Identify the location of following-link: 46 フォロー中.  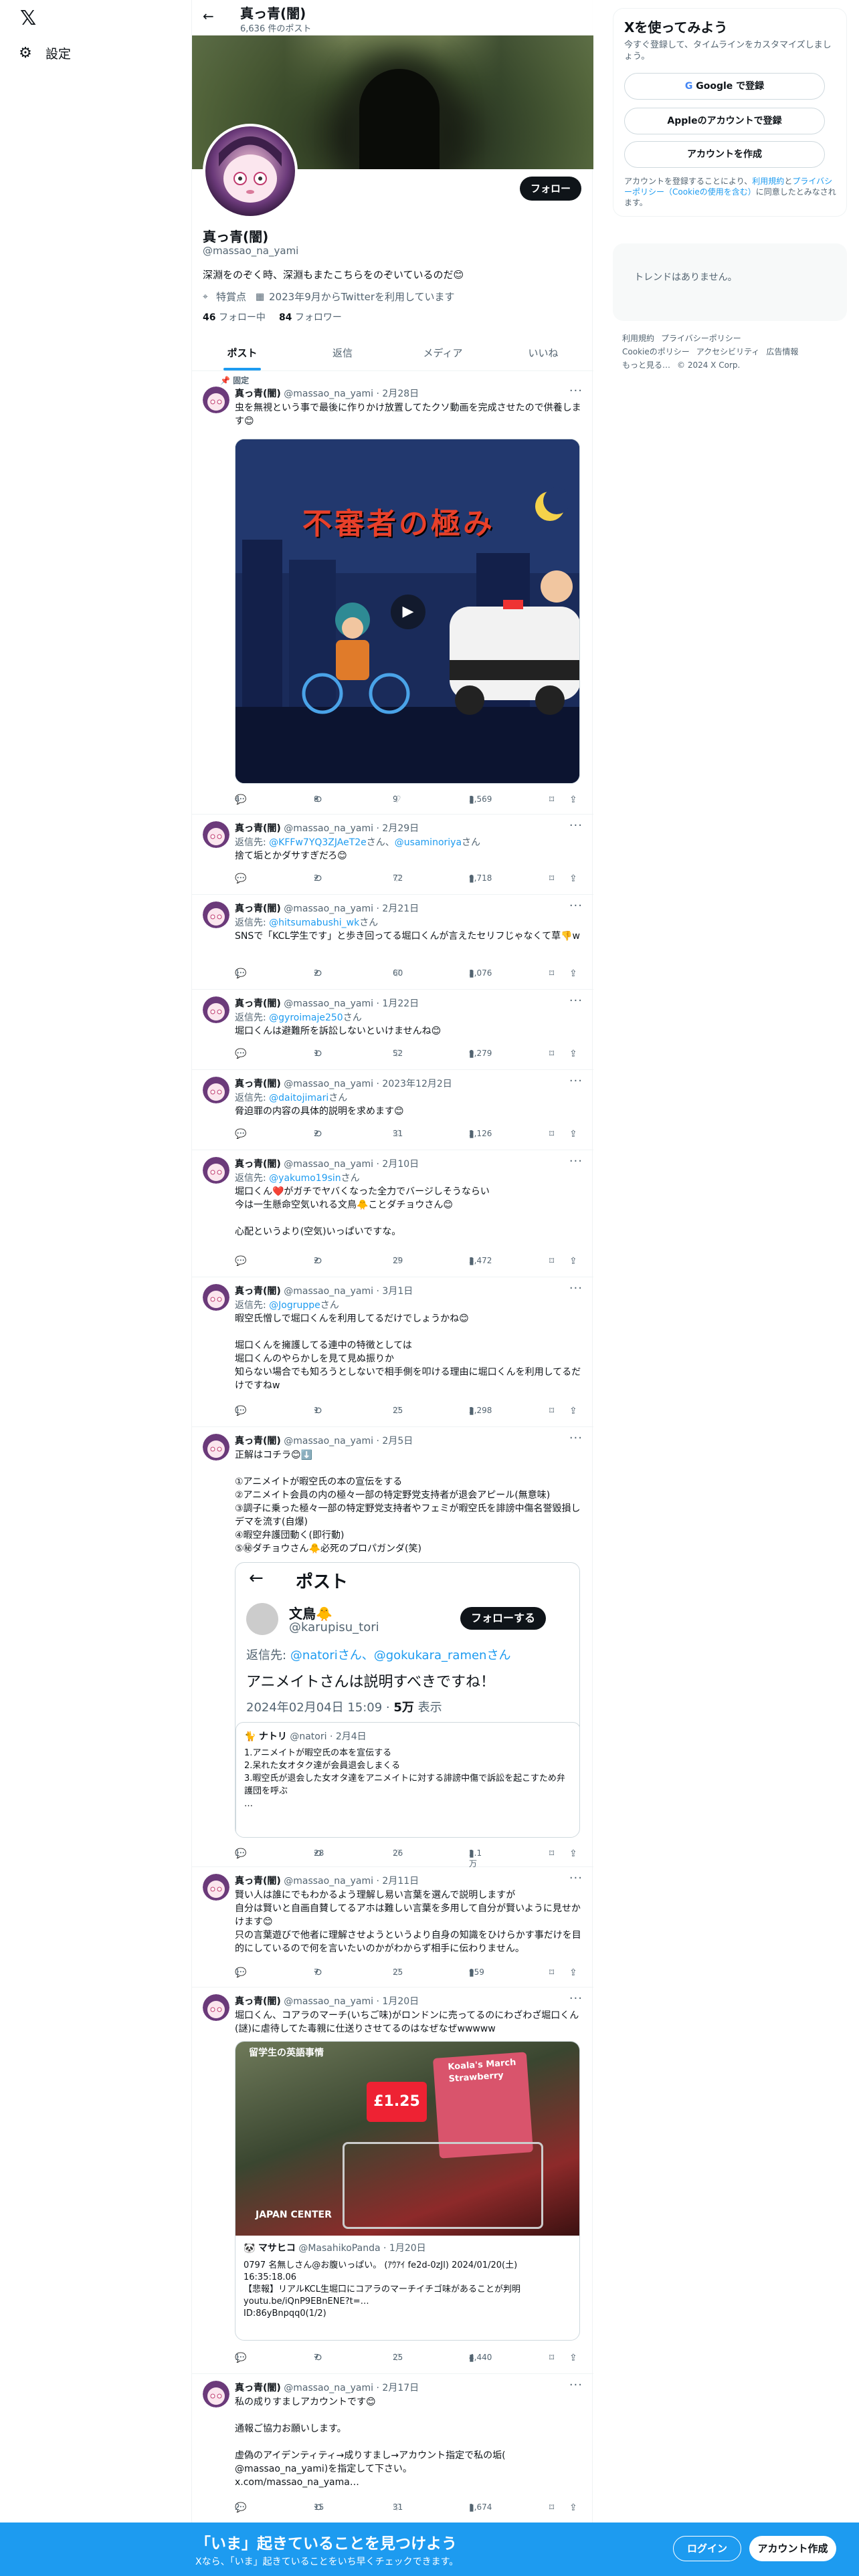
(234, 317).